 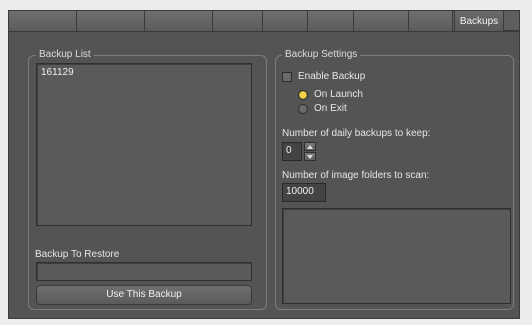 What do you see at coordinates (338, 94) in the screenshot?
I see `on-launch-label: On Launch` at bounding box center [338, 94].